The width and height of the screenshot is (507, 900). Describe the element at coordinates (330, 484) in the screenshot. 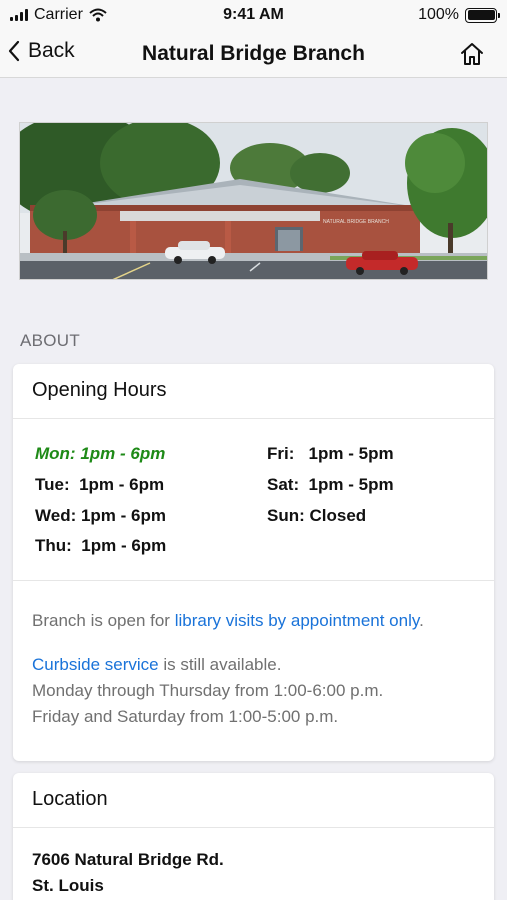

I see `hours-row-sat: Sat: 1pm - 5pm` at that location.